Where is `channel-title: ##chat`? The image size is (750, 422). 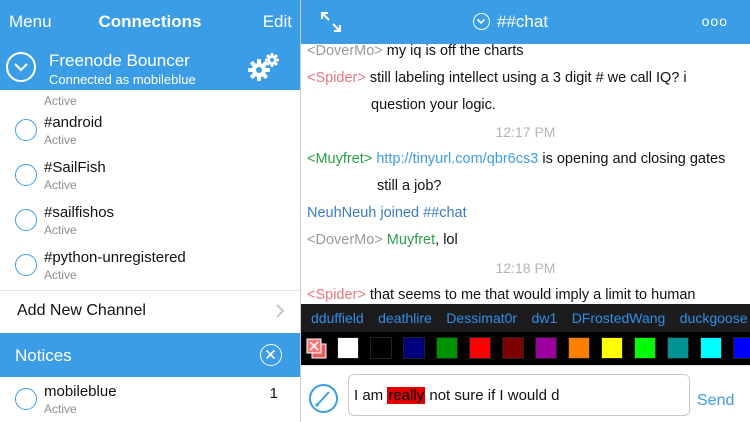 channel-title: ##chat is located at coordinates (522, 22).